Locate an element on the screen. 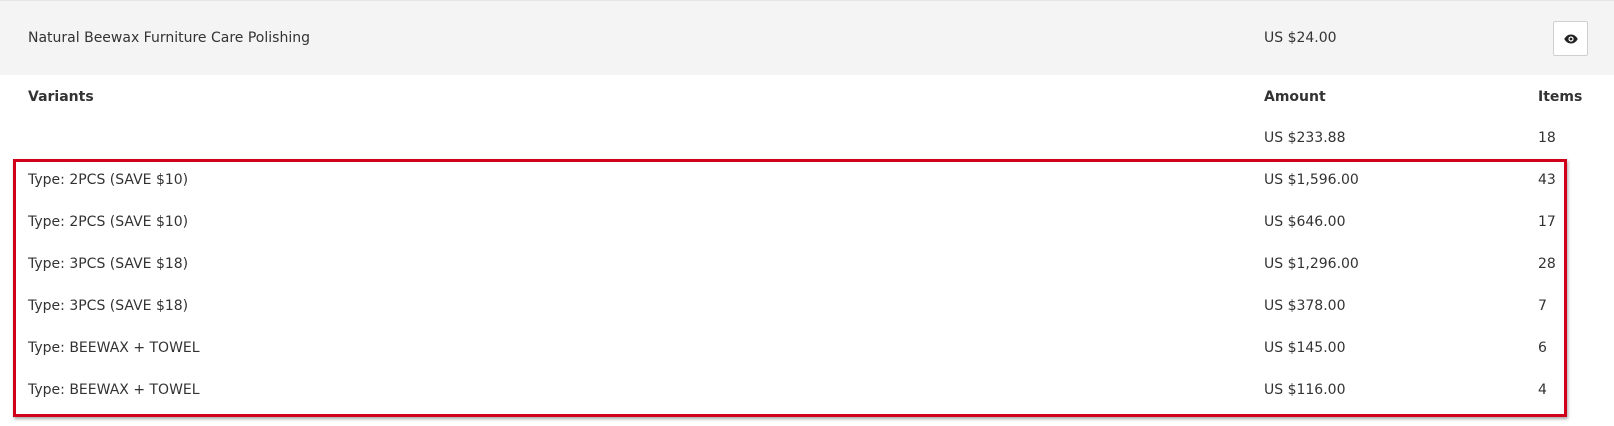  amount-cell: US $378.00 is located at coordinates (1305, 306).